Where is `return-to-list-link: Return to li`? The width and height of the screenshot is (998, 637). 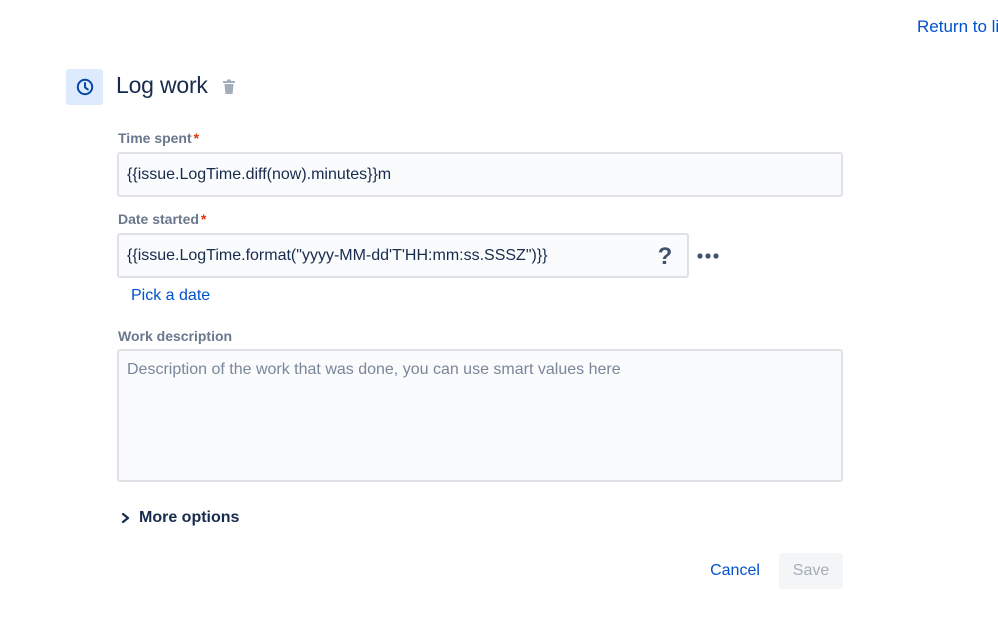
return-to-list-link: Return to li is located at coordinates (957, 27).